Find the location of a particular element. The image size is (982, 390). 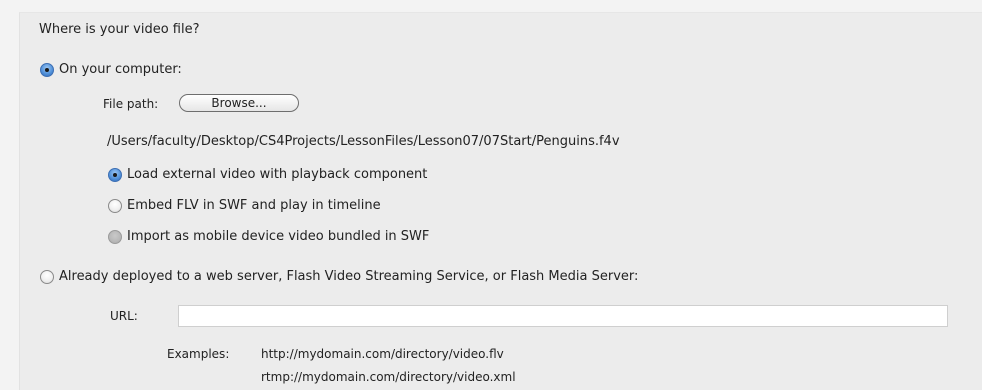

on-your-computer-radio is located at coordinates (47, 70).